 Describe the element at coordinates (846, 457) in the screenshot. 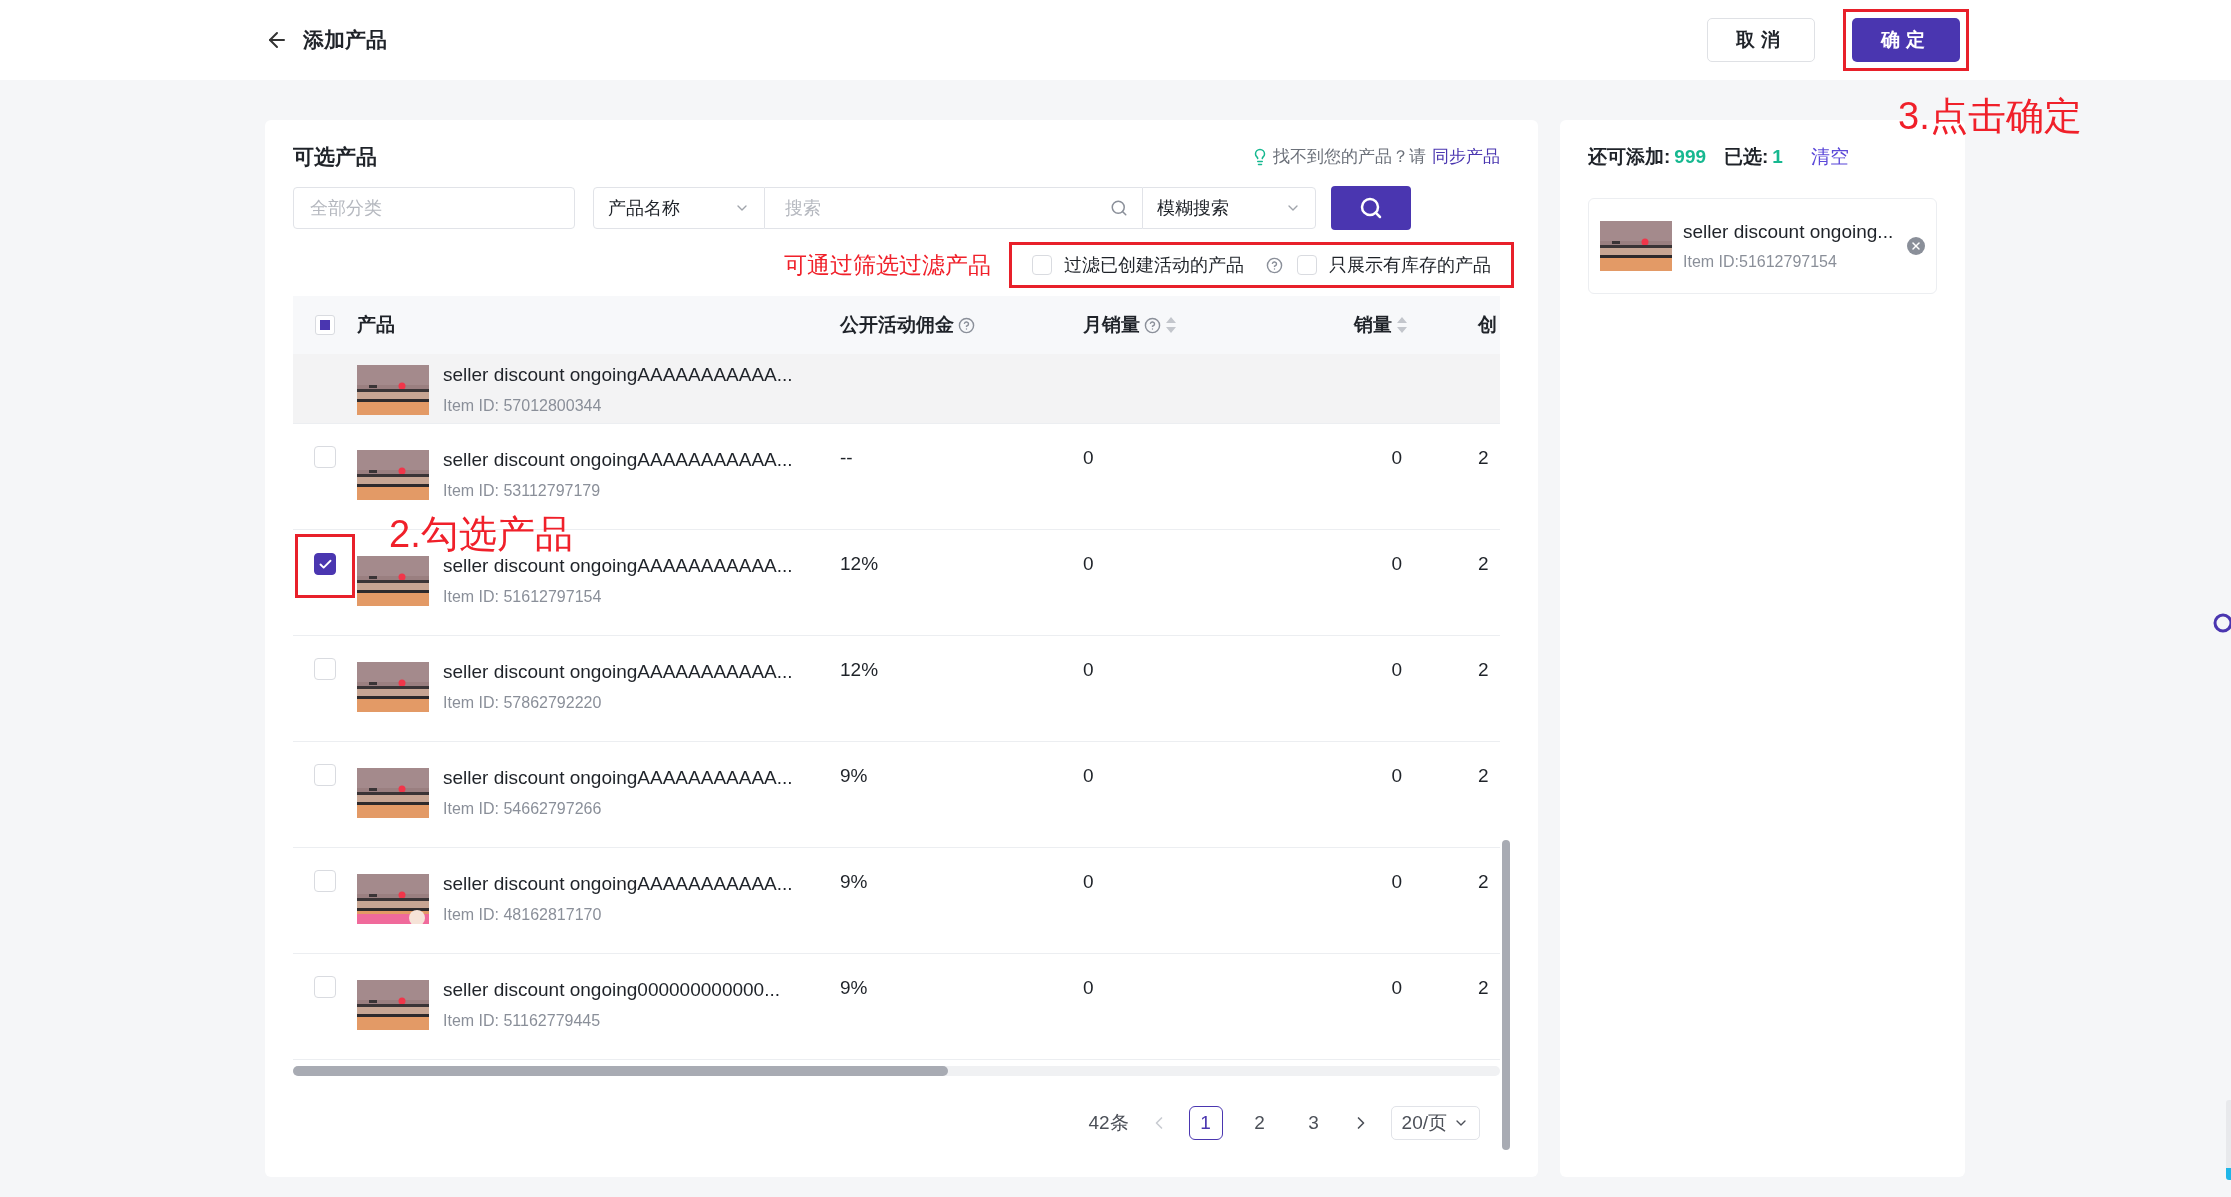

I see `table-cell: --` at that location.